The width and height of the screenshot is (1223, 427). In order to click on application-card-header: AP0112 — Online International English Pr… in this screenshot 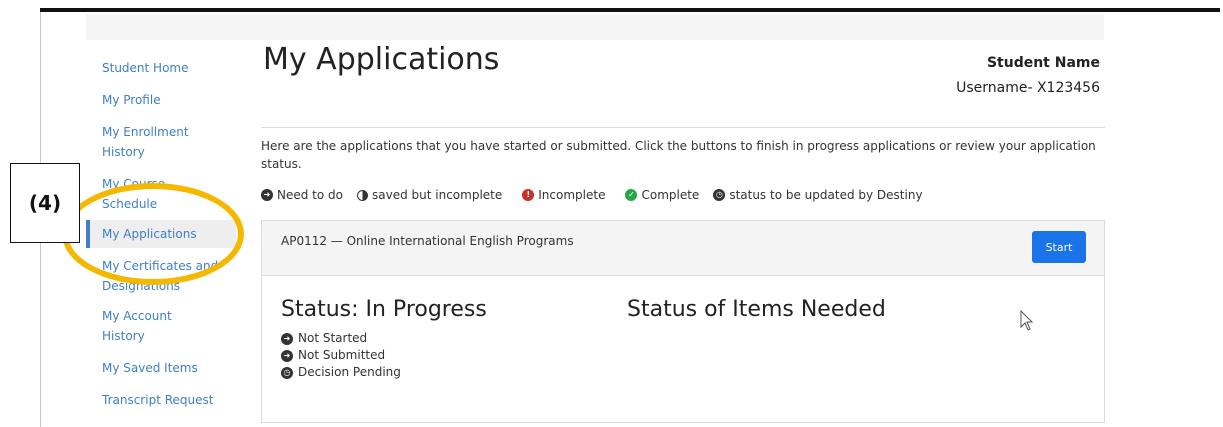, I will do `click(683, 248)`.